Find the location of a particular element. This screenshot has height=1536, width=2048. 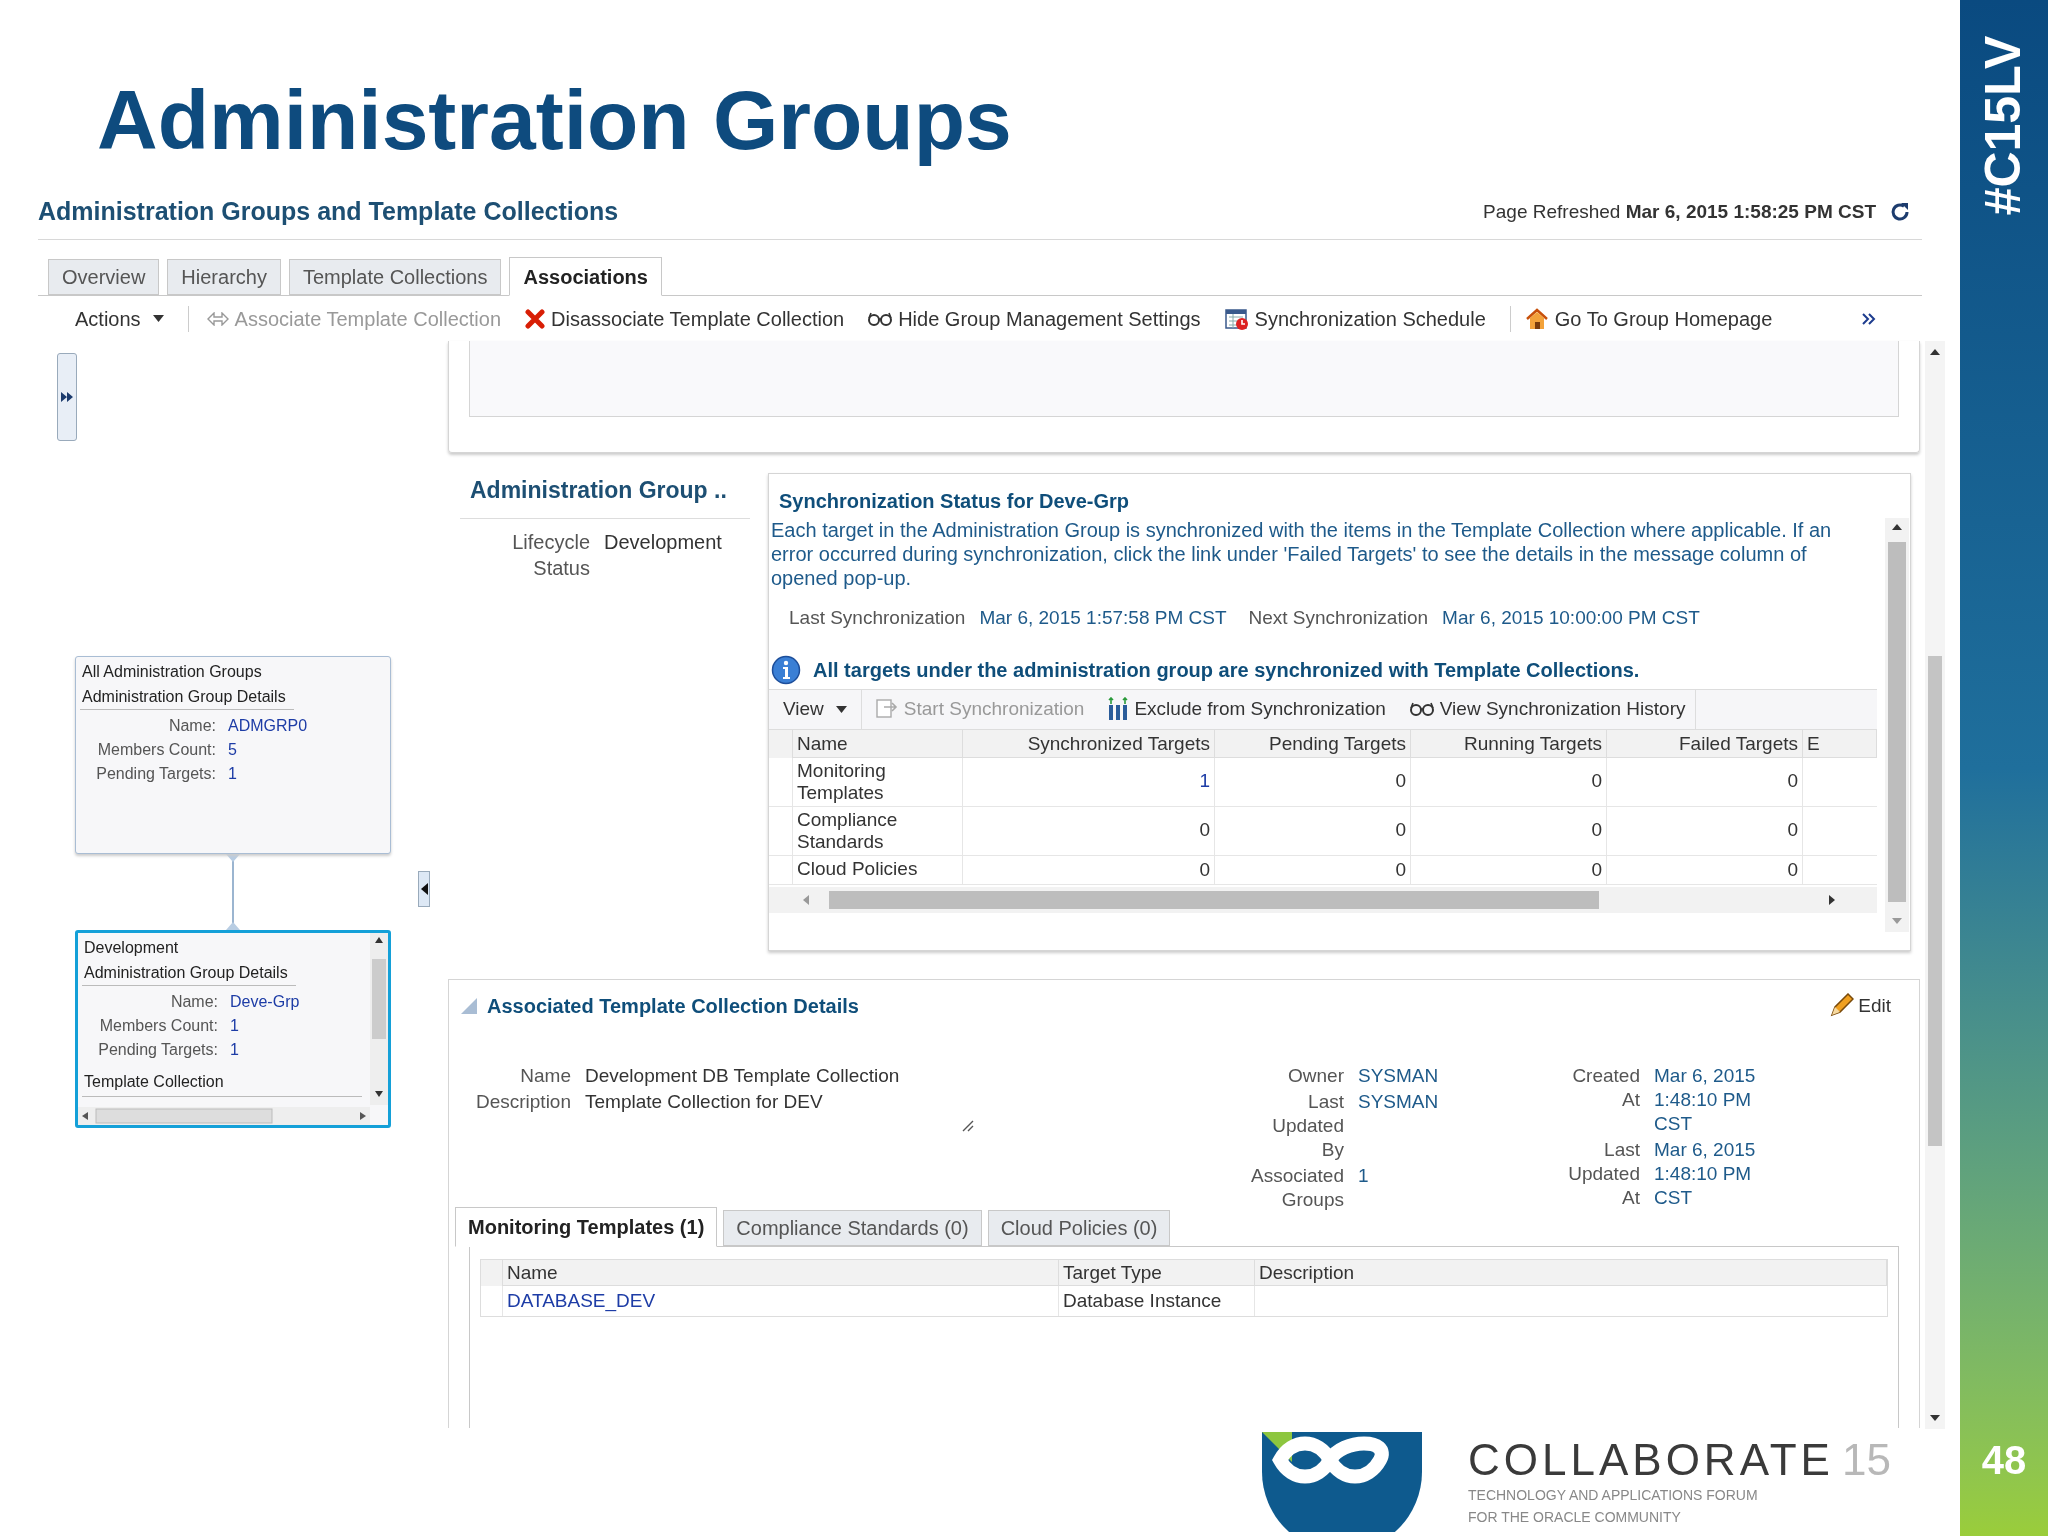

field-label: Description is located at coordinates (522, 1102).